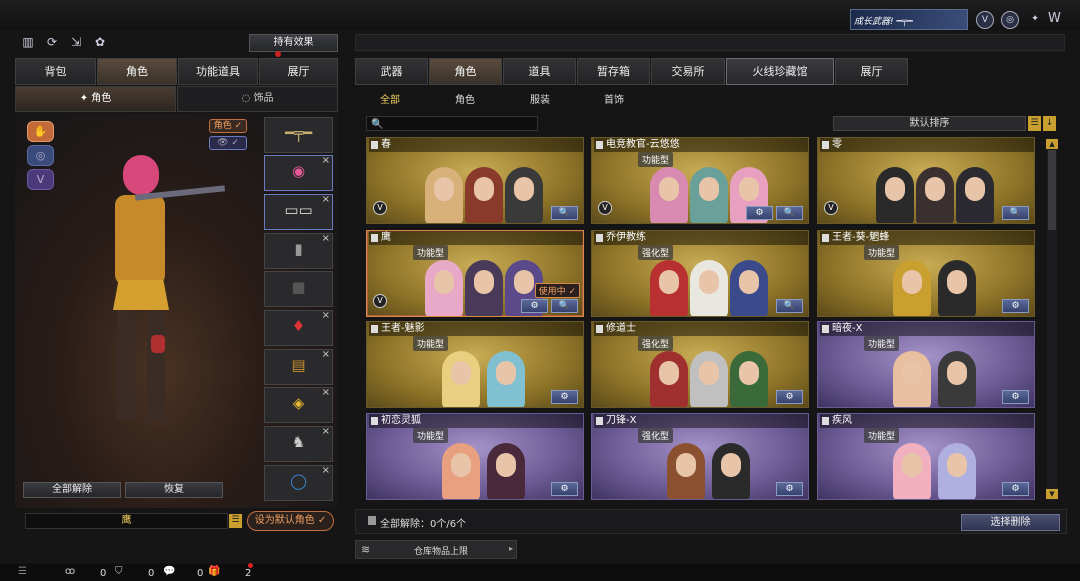 Image resolution: width=1080 pixels, height=581 pixels. What do you see at coordinates (1052, 190) in the screenshot?
I see `scrollbar-thumb` at bounding box center [1052, 190].